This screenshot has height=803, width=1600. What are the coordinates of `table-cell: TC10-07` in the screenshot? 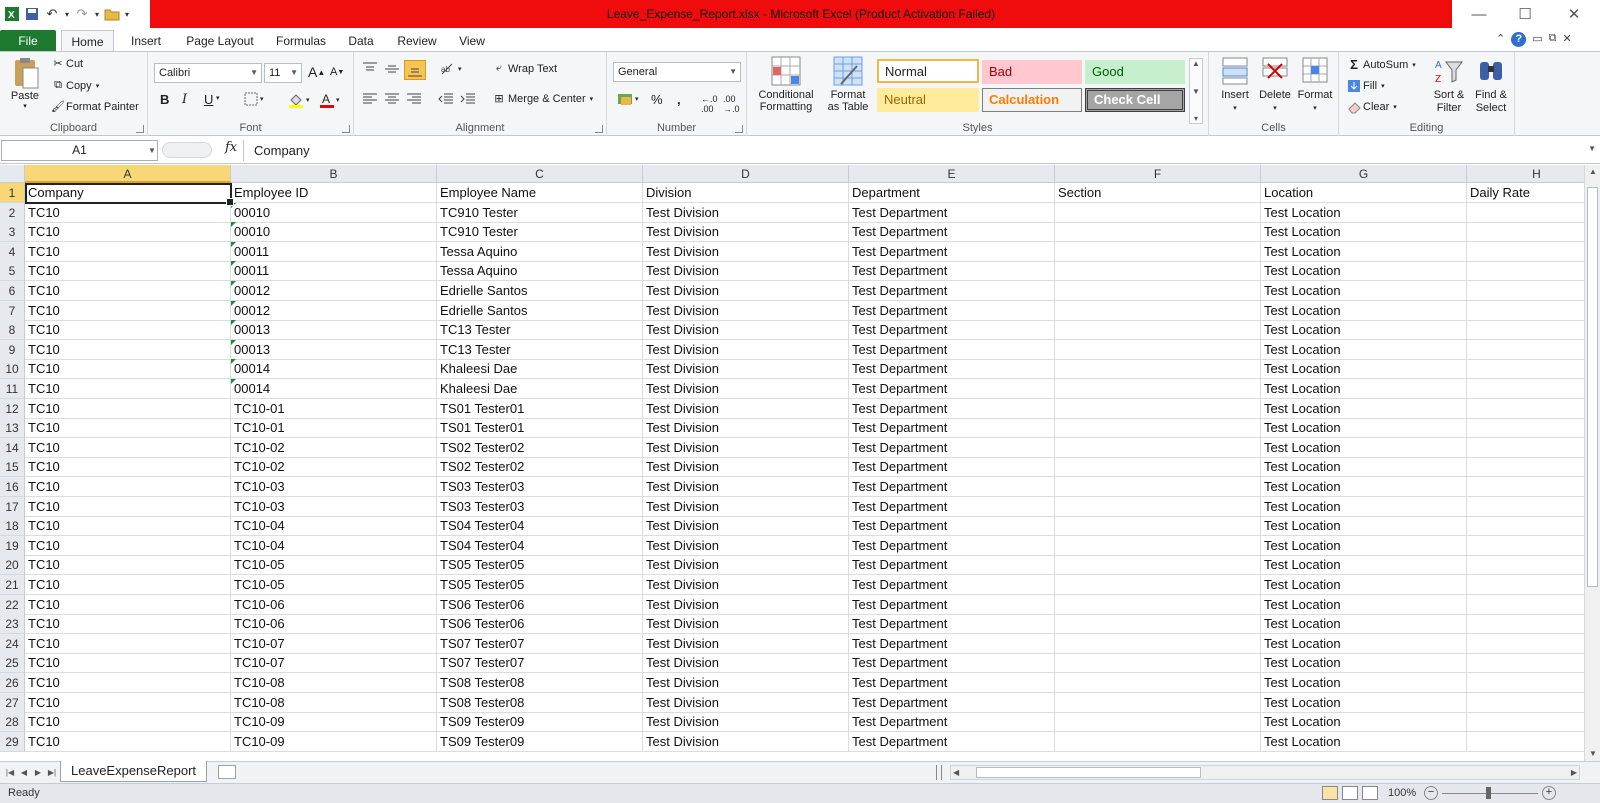 It's located at (334, 643).